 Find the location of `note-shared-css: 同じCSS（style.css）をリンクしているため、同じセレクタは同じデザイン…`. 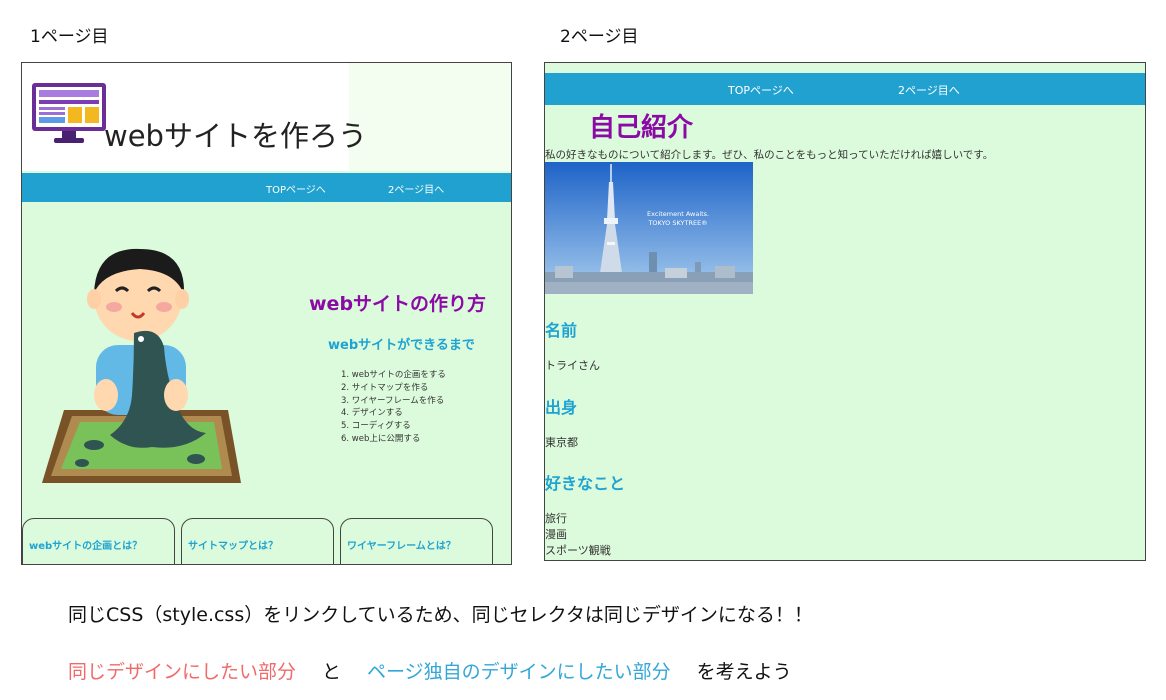

note-shared-css: 同じCSS（style.css）をリンクしているため、同じセレクタは同じデザイン… is located at coordinates (440, 615).